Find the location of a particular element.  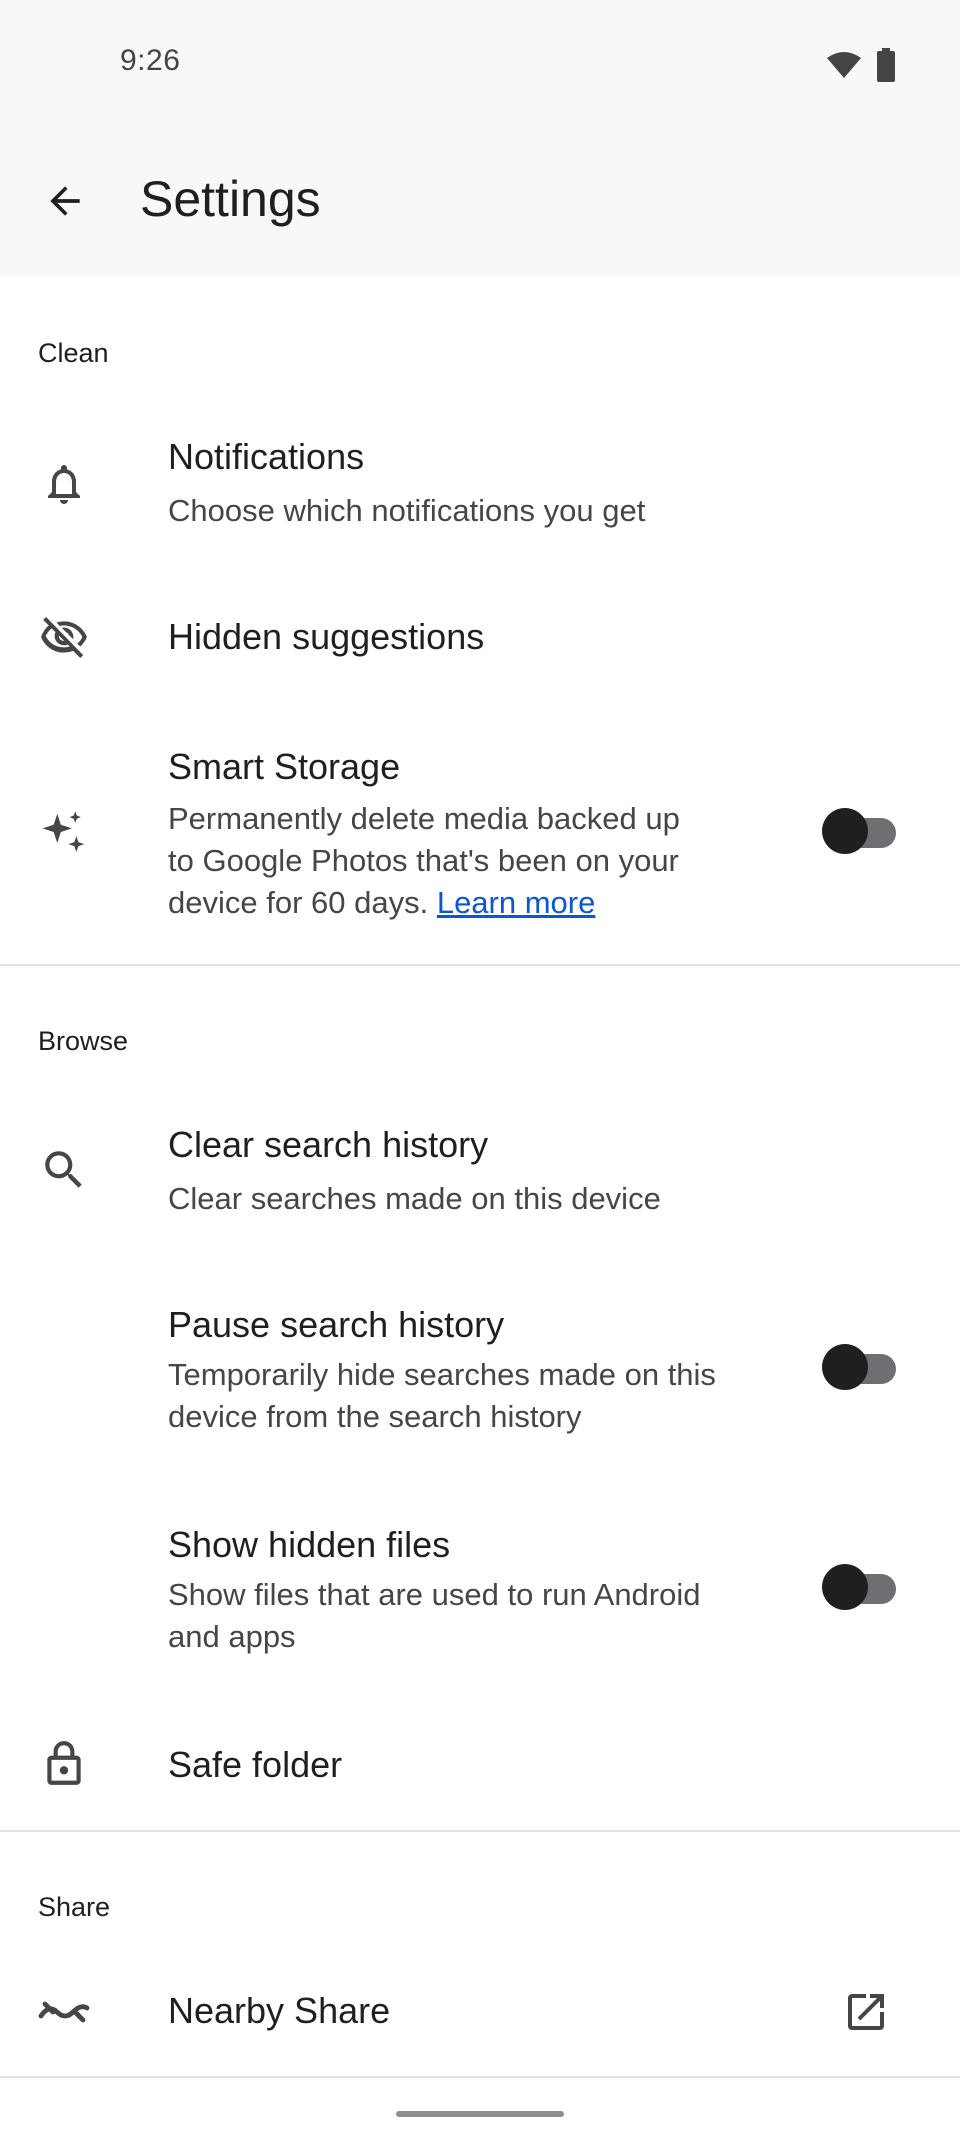

nearby-share-title: Nearby Share is located at coordinates (279, 2010).